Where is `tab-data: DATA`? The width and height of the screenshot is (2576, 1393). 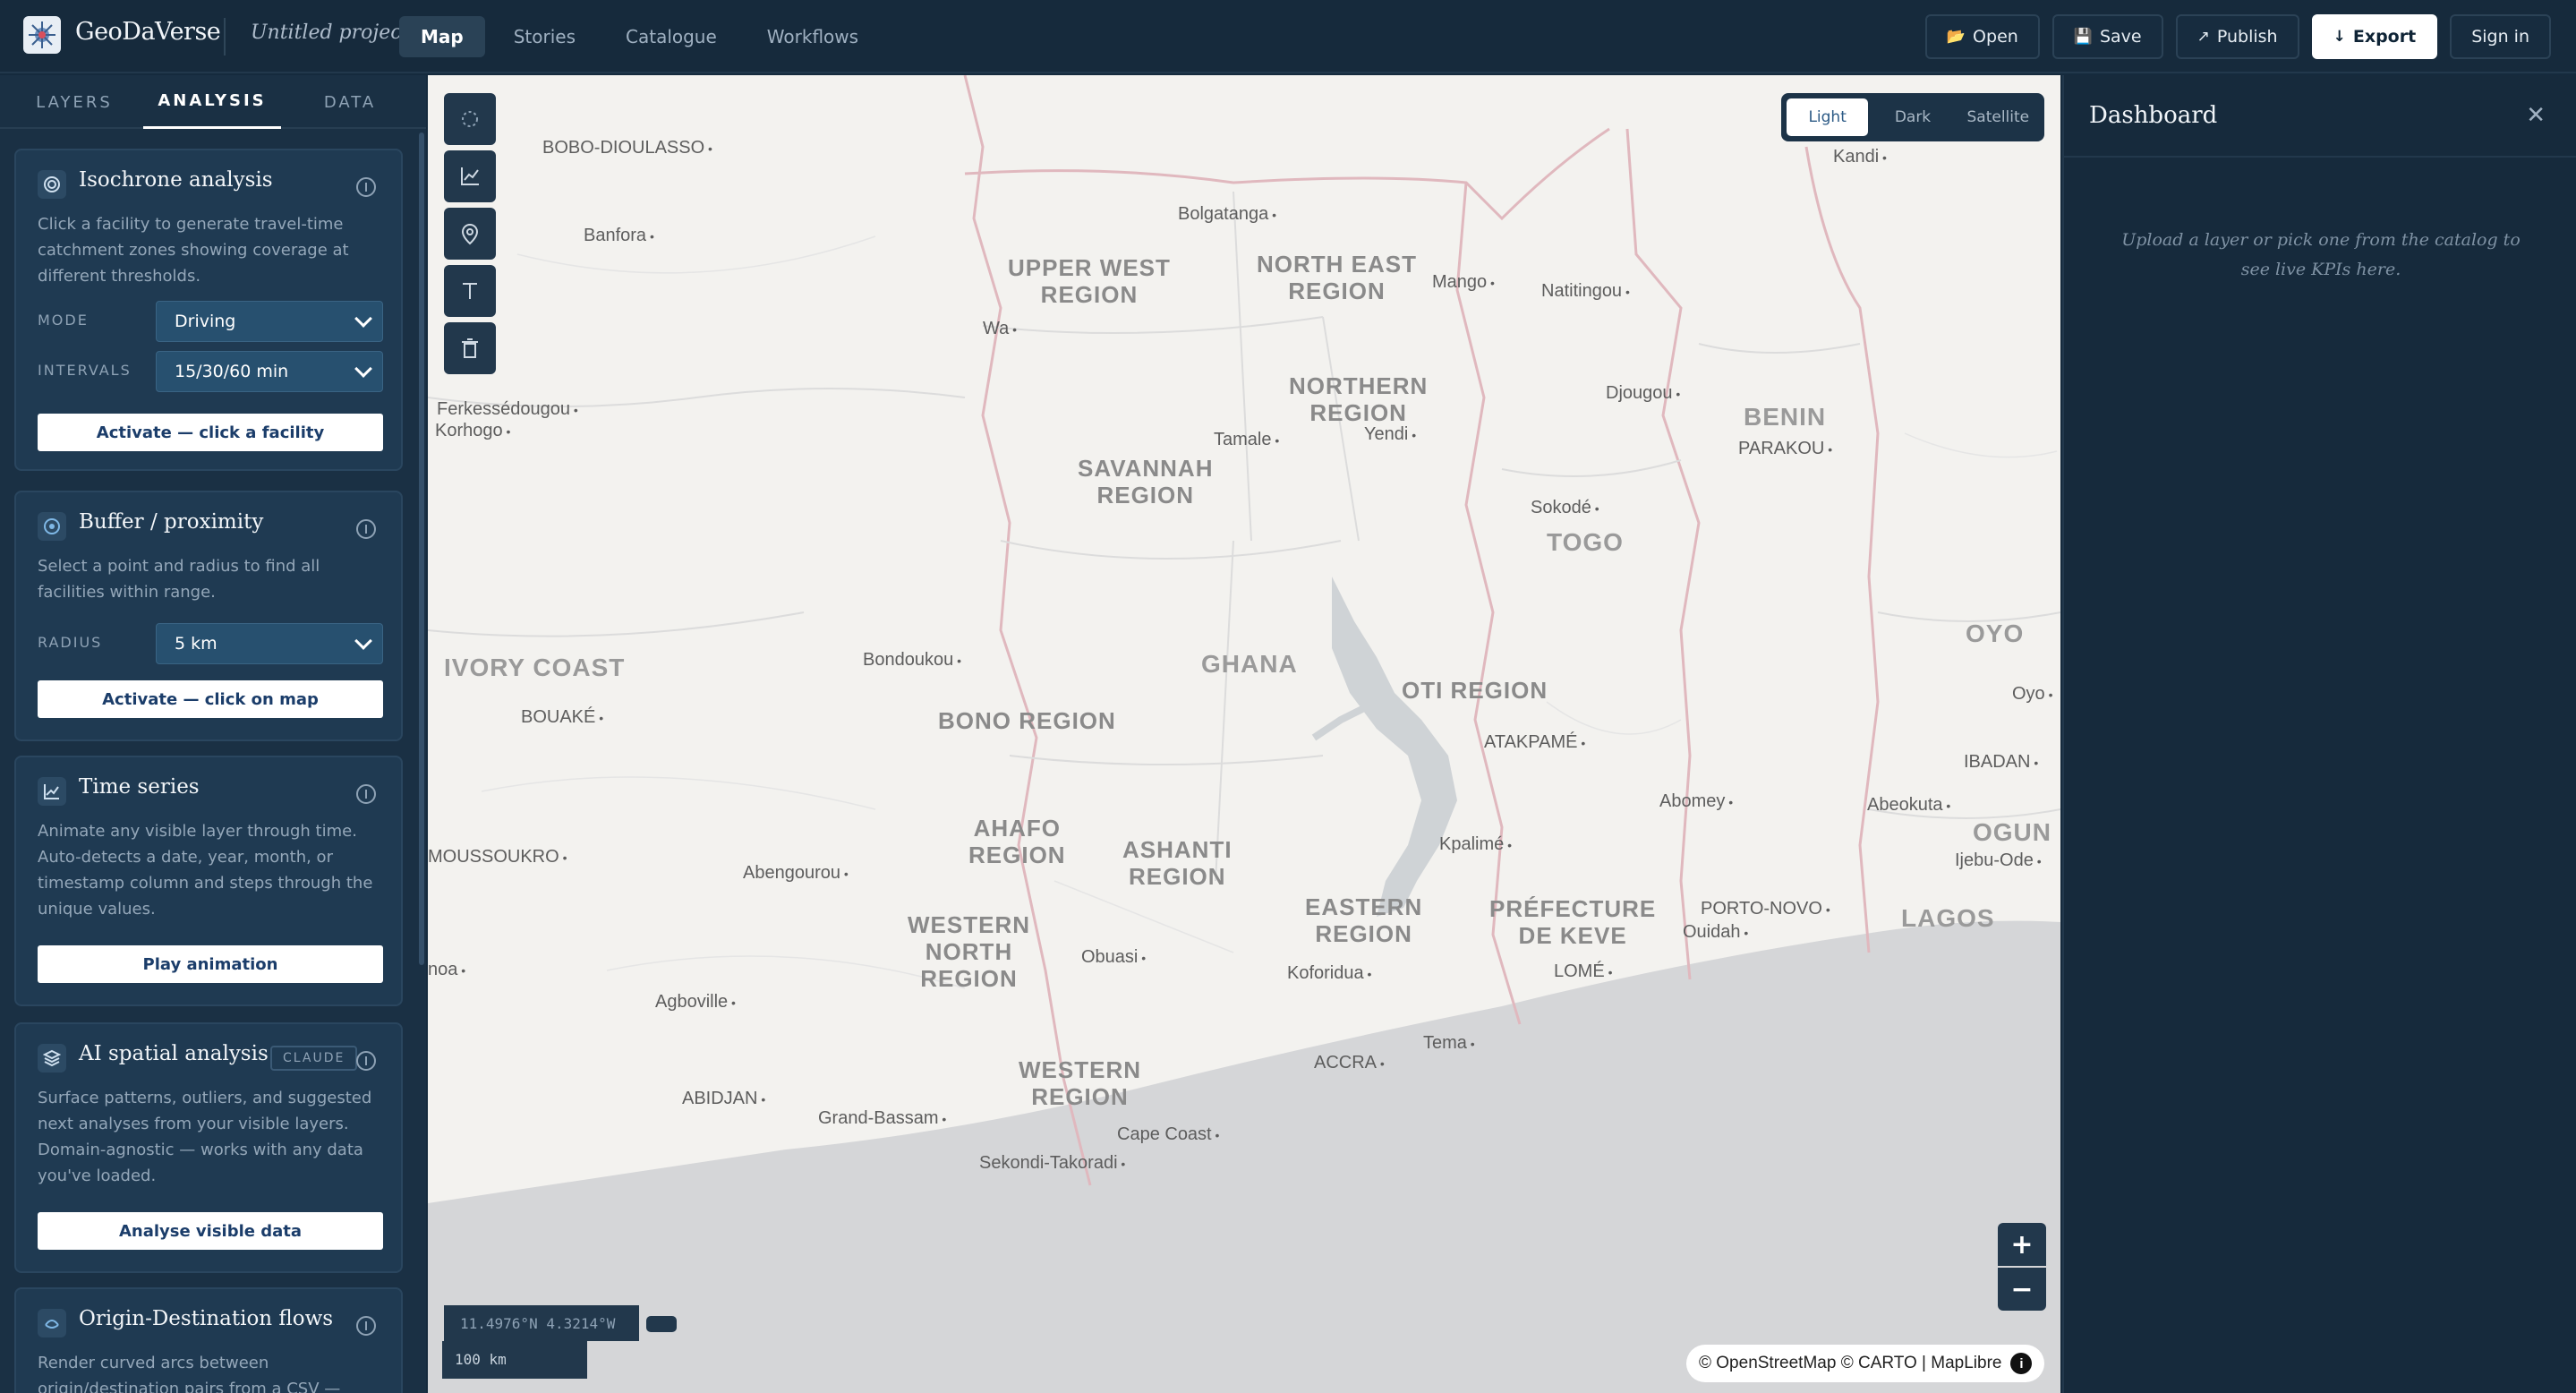 tab-data: DATA is located at coordinates (350, 102).